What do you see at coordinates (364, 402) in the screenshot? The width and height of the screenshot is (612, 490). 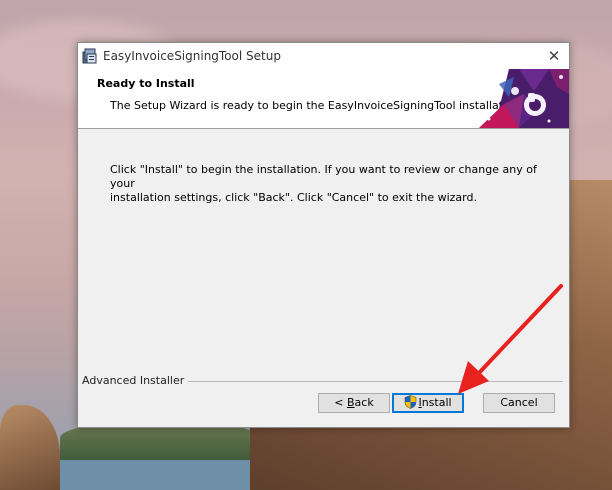 I see `back-button-label: ack` at bounding box center [364, 402].